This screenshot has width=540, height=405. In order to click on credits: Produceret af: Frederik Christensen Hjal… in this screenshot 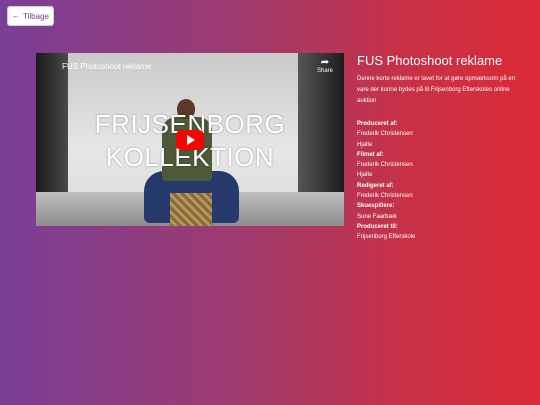, I will do `click(442, 181)`.